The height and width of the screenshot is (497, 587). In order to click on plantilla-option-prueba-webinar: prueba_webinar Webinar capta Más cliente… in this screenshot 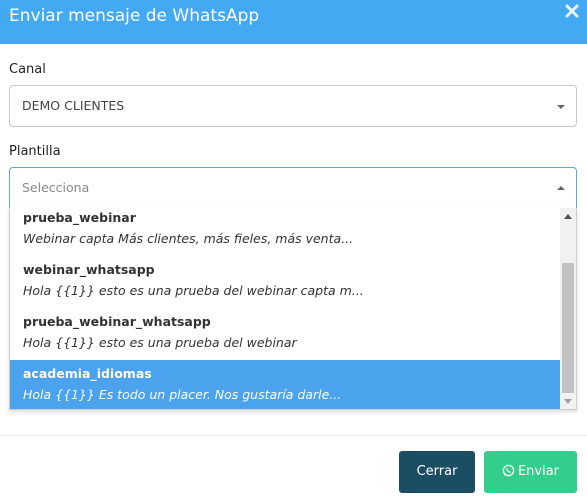, I will do `click(286, 232)`.